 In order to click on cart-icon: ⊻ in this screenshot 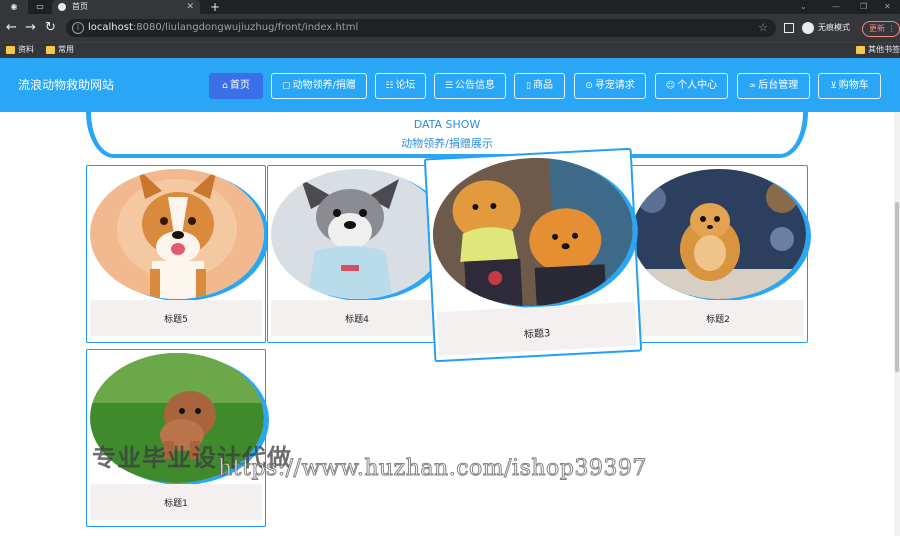, I will do `click(833, 86)`.